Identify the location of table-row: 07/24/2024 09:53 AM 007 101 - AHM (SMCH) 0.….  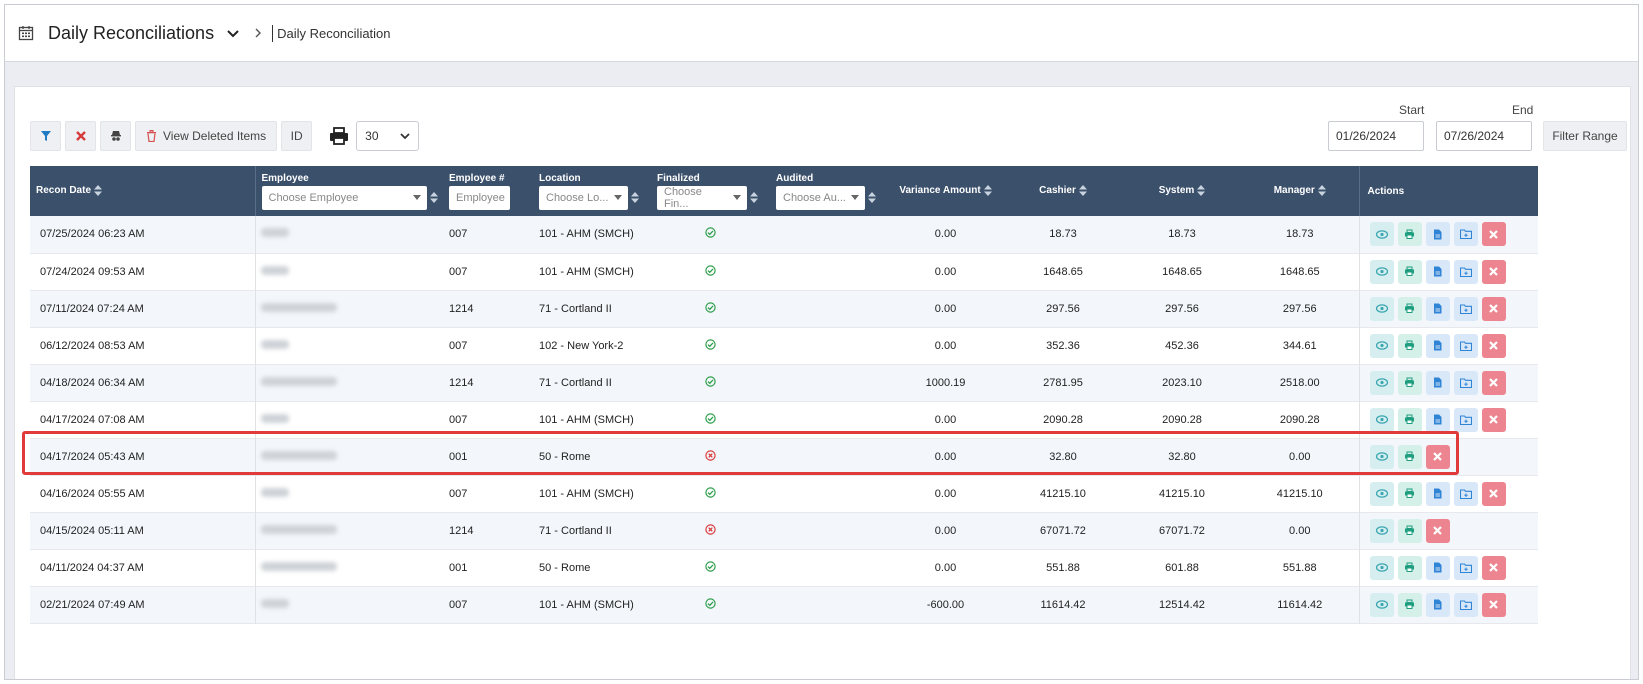
(784, 271).